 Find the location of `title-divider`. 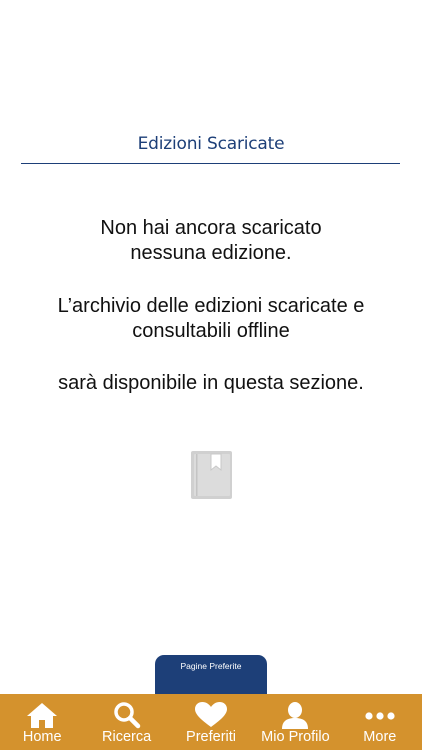

title-divider is located at coordinates (210, 163).